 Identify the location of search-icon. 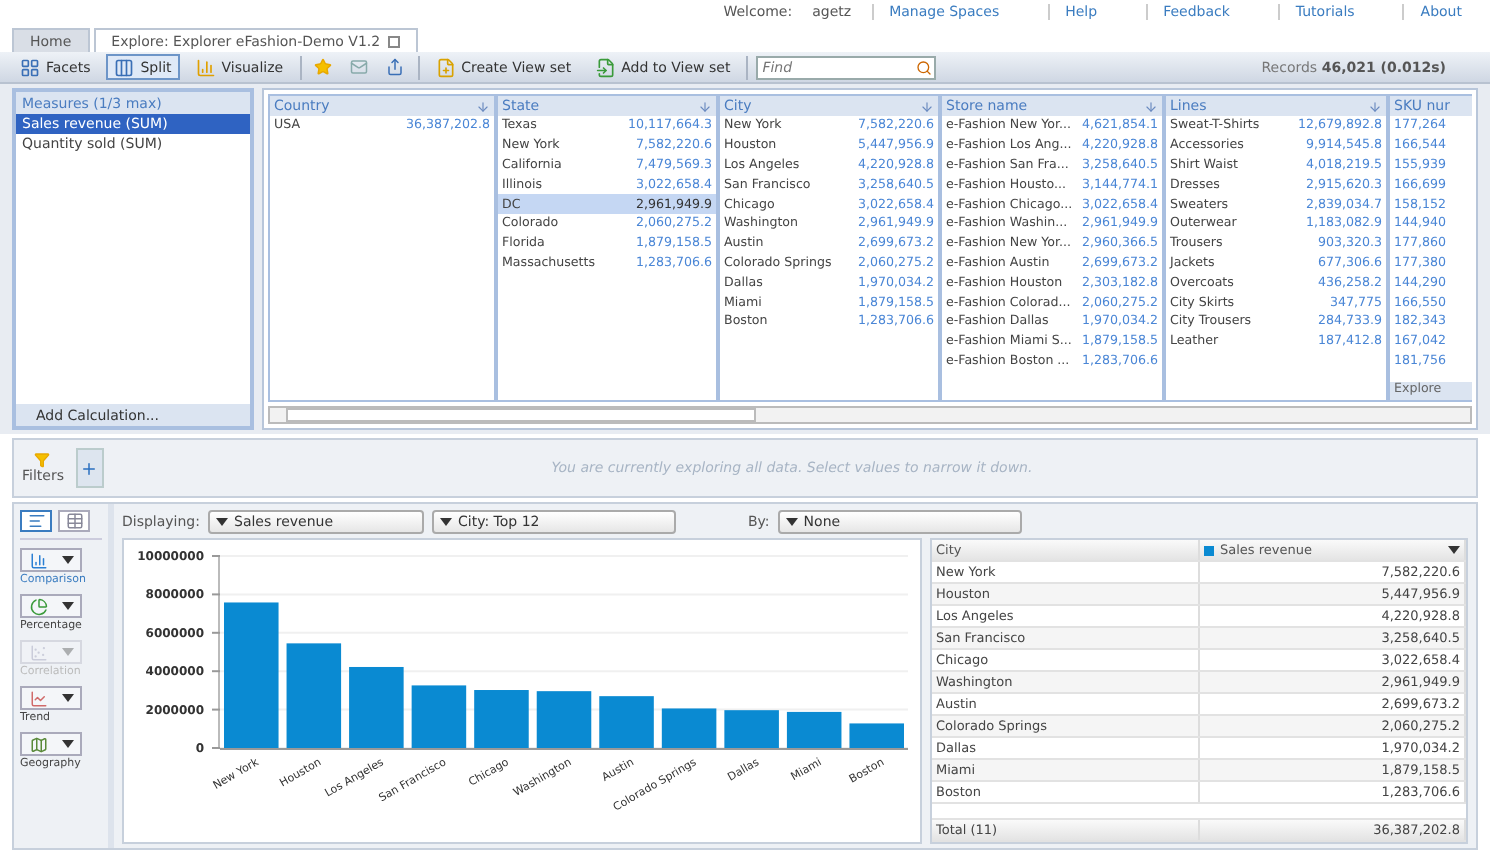
(924, 67).